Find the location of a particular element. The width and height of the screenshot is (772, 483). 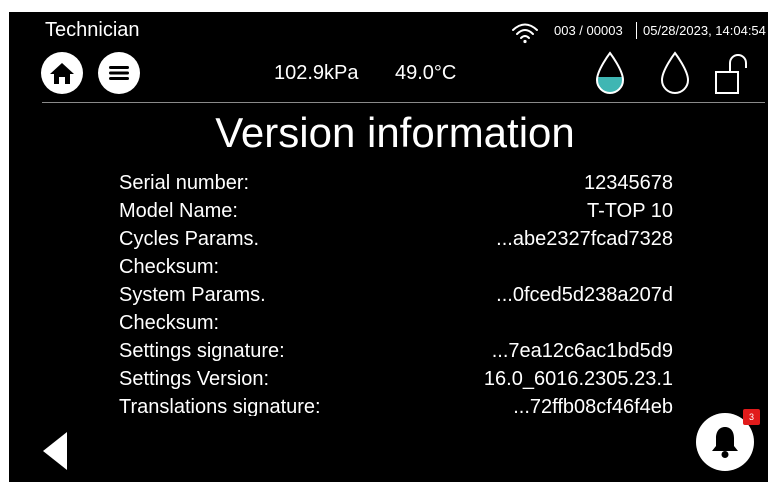

info-row-settings-signature: Settings signature: ...7ea12c6ac1bd5d9 is located at coordinates (396, 351).